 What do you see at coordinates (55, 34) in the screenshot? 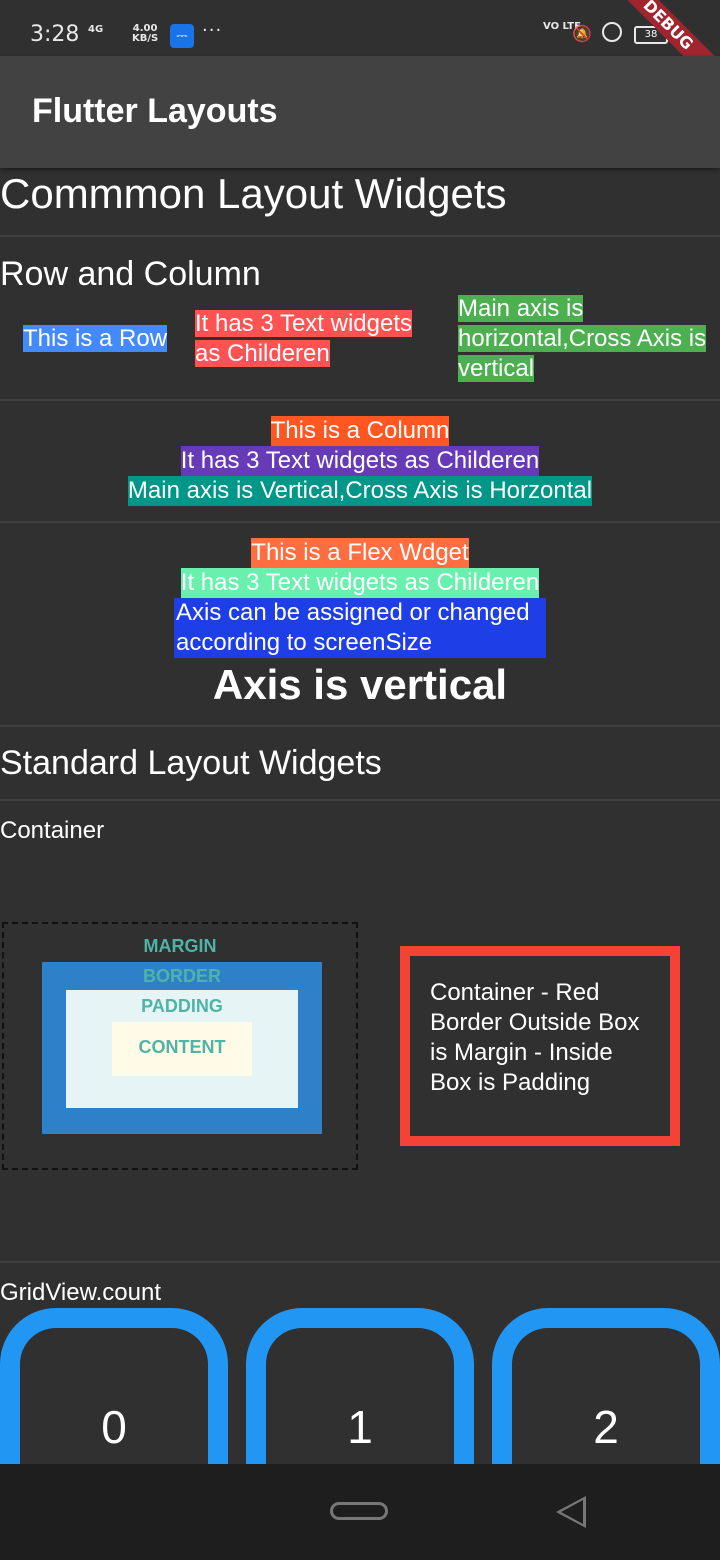
I see `status-time: 3:28` at bounding box center [55, 34].